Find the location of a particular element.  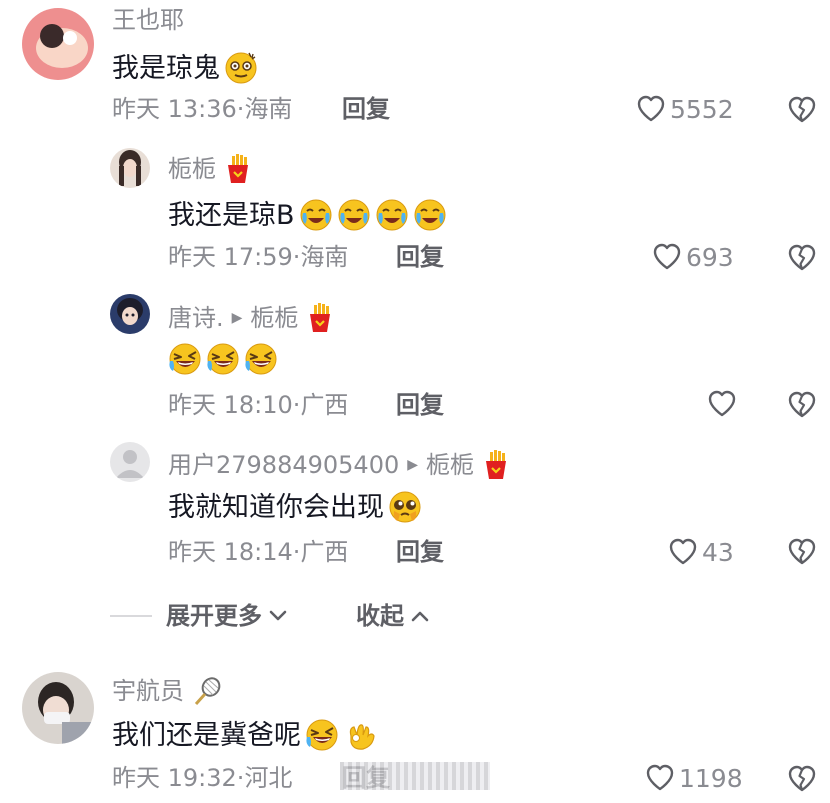

username-text: 王也耶 is located at coordinates (148, 20).